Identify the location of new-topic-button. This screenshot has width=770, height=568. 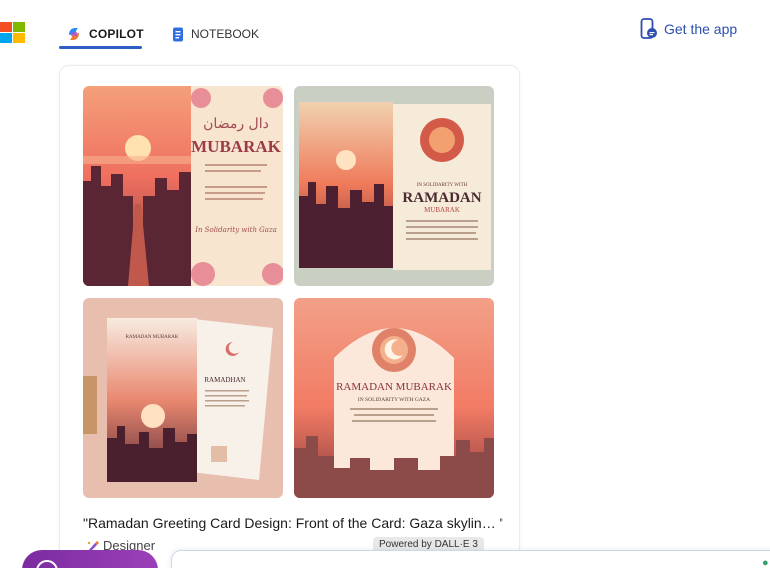
(90, 559).